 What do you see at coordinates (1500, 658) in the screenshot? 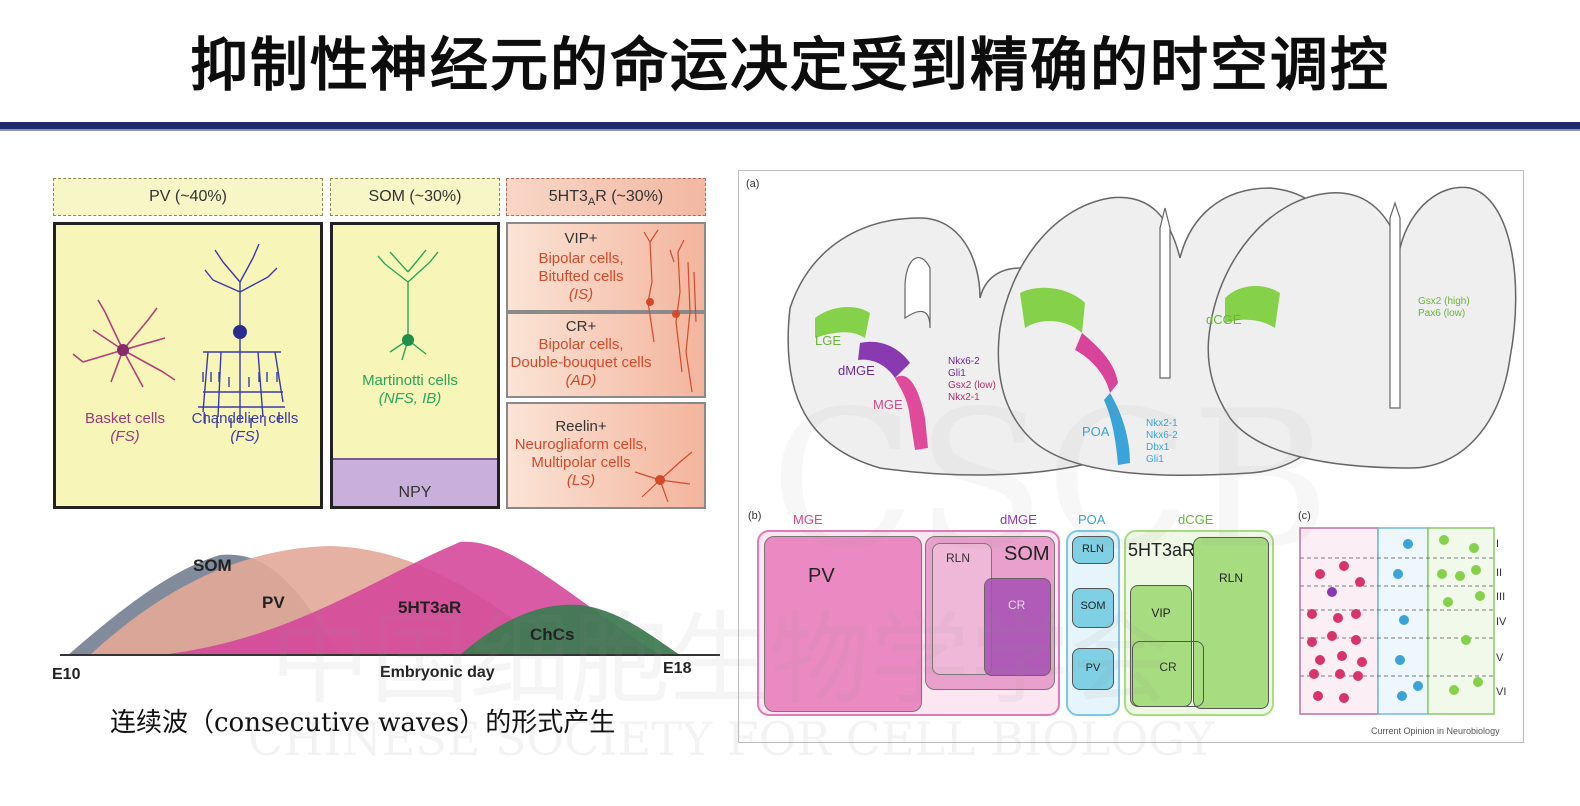
I see `layer-v: V` at bounding box center [1500, 658].